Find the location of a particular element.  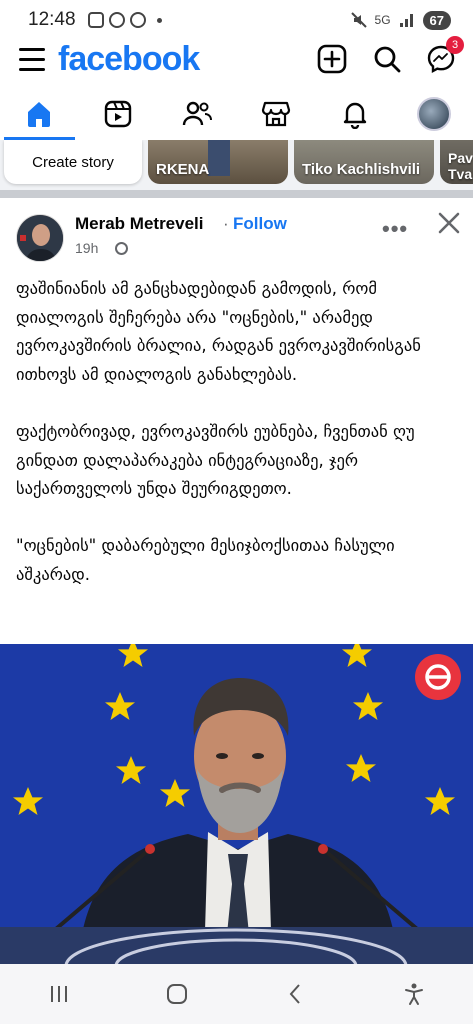

story-card: Tiko Kachlishvili is located at coordinates (364, 162).